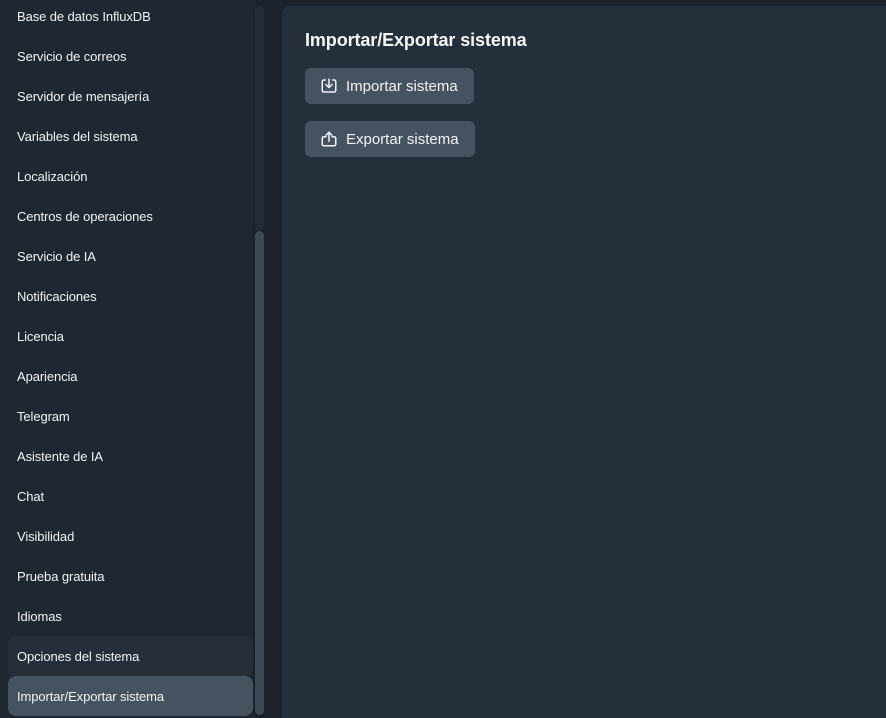 The image size is (886, 718). Describe the element at coordinates (402, 86) in the screenshot. I see `import-system-label: Importar sistema` at that location.